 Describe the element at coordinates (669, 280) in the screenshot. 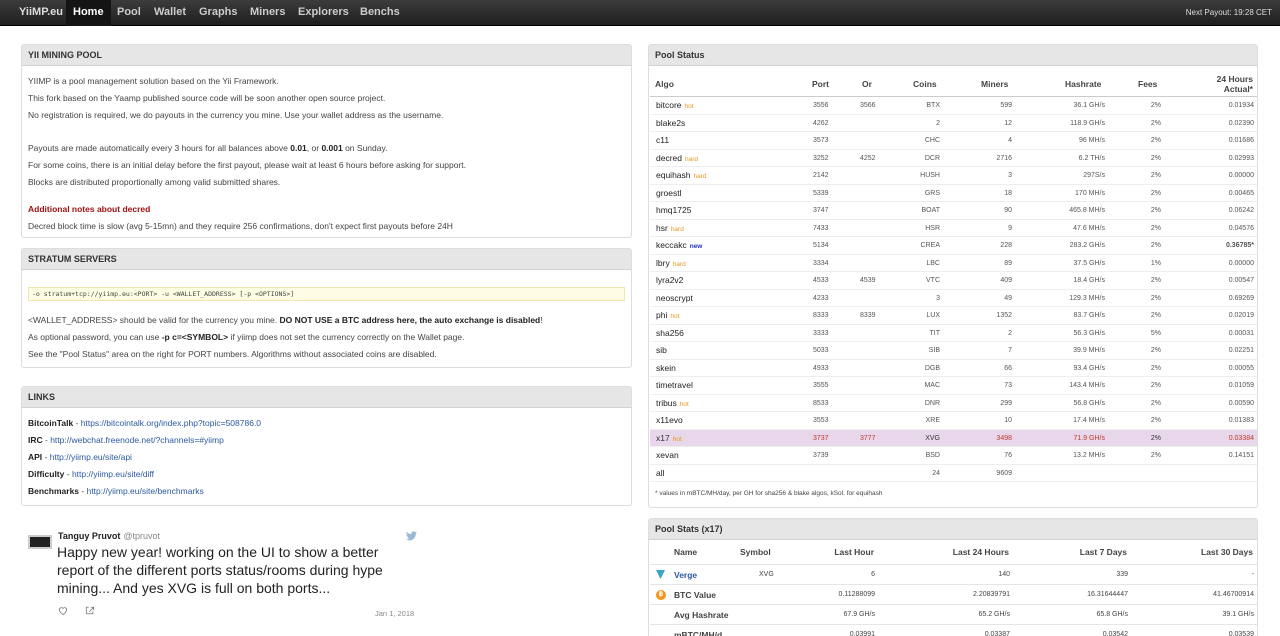

I see `pool-row-algo: lyra2v2` at that location.